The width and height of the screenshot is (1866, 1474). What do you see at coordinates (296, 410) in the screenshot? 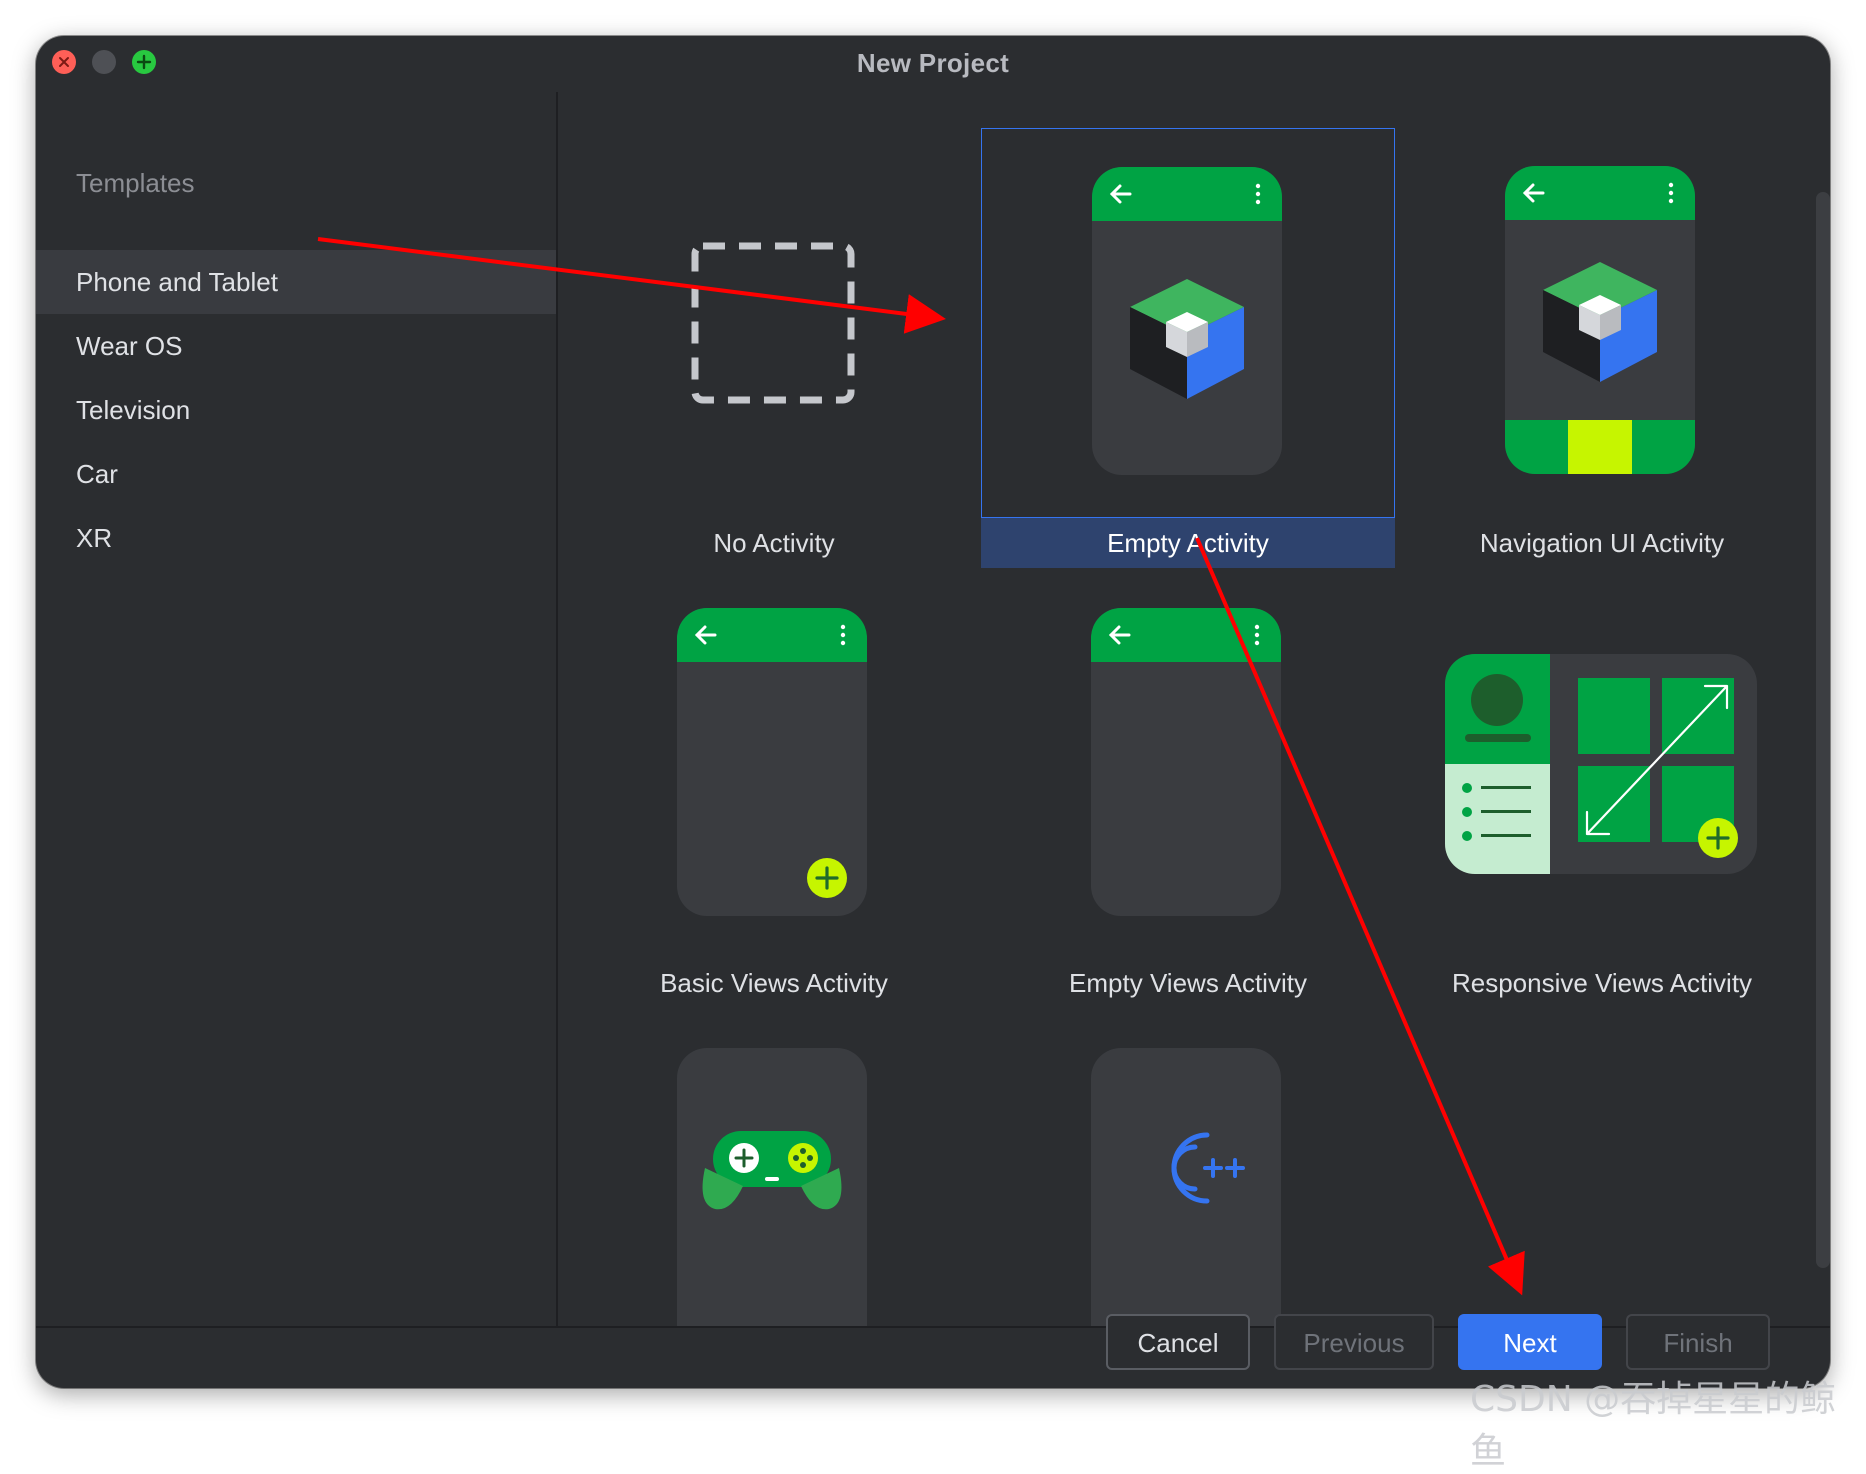
I see `sidebar-item-television: Television` at bounding box center [296, 410].